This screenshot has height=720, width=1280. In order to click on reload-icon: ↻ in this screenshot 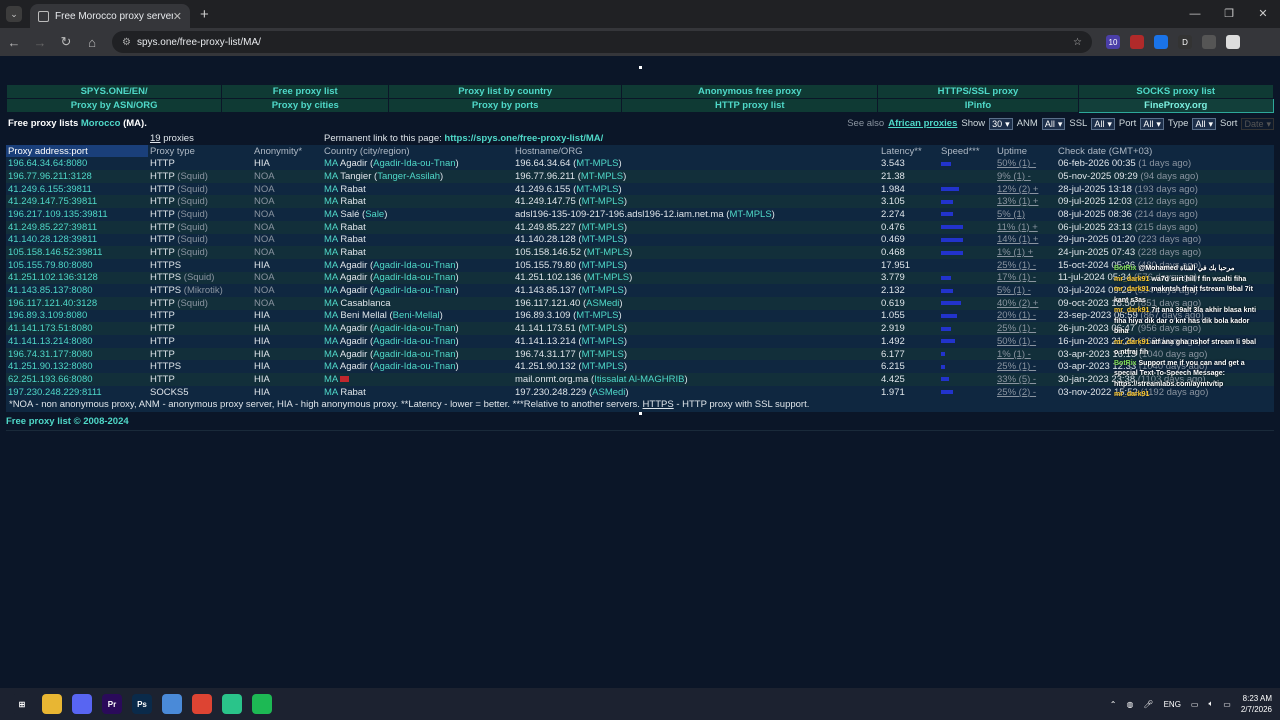, I will do `click(66, 42)`.